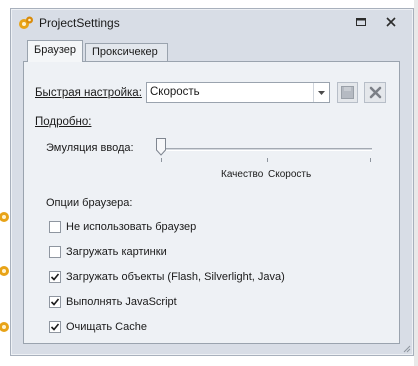  I want to click on quick-setting-dropdown: Скорость, so click(238, 92).